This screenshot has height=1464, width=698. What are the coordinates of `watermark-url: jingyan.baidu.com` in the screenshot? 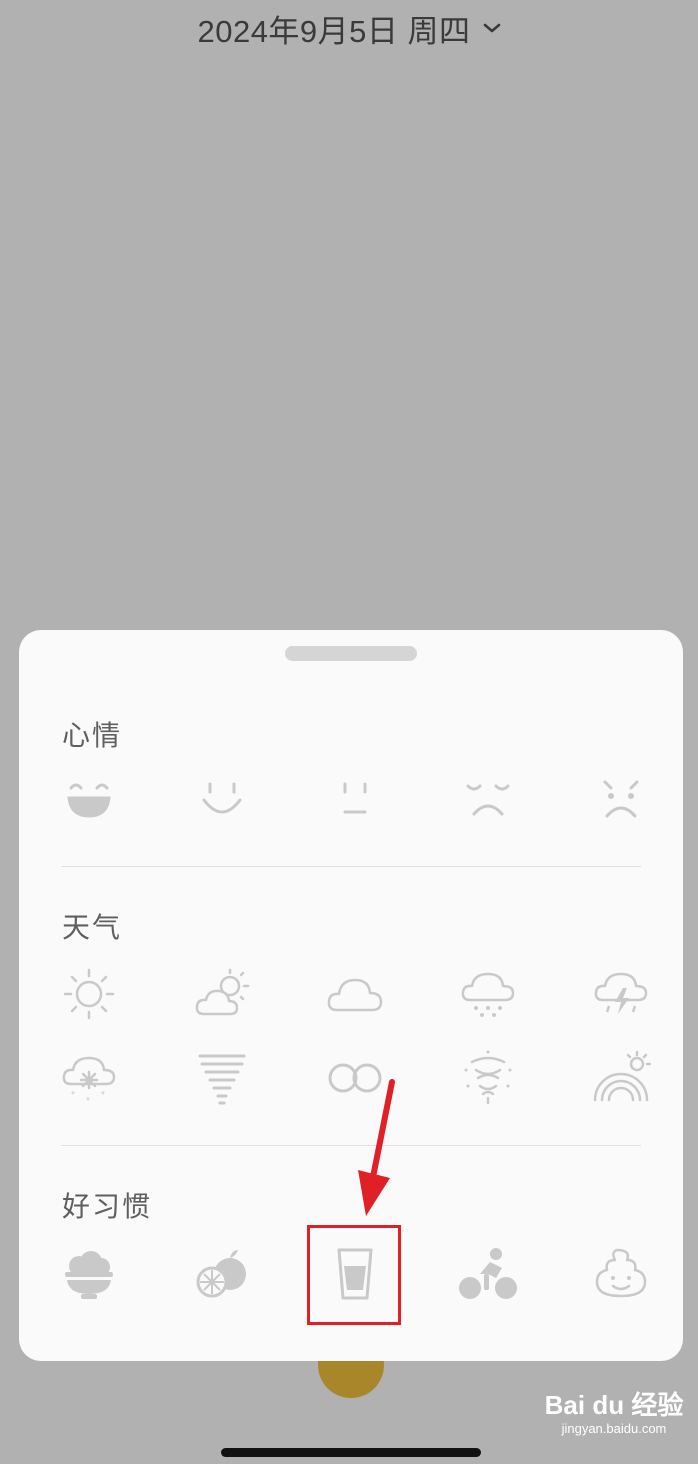 It's located at (614, 1428).